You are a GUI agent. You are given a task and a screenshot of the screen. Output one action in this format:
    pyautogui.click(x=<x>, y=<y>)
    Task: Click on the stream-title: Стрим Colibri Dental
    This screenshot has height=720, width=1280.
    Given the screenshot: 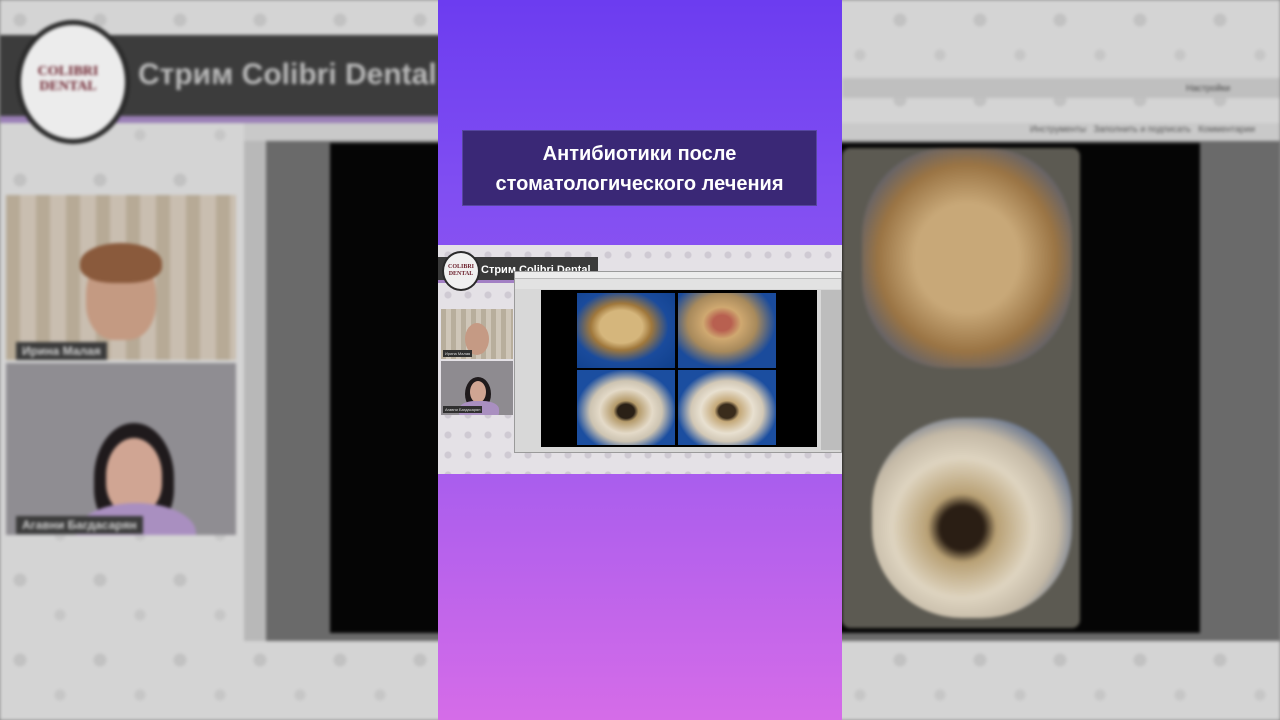 What is the action you would take?
    pyautogui.click(x=287, y=74)
    